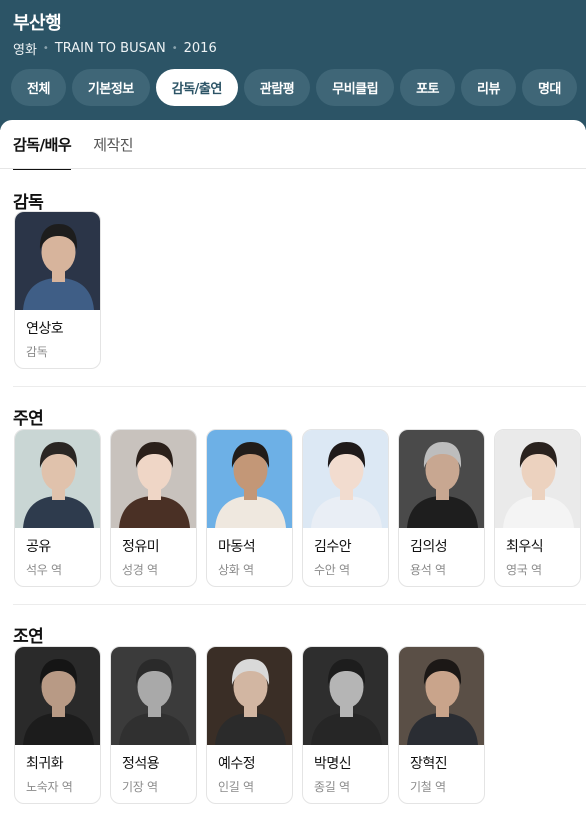 The width and height of the screenshot is (586, 824). I want to click on person-name: 정석용, so click(141, 764).